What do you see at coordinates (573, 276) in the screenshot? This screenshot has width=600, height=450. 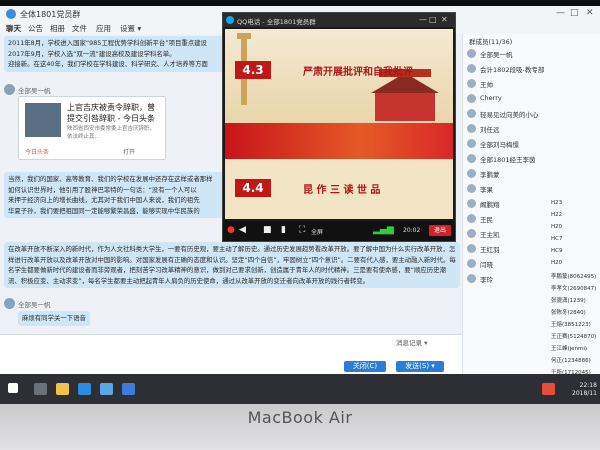 I see `member-name: 李鹏蒙(8062495)` at bounding box center [573, 276].